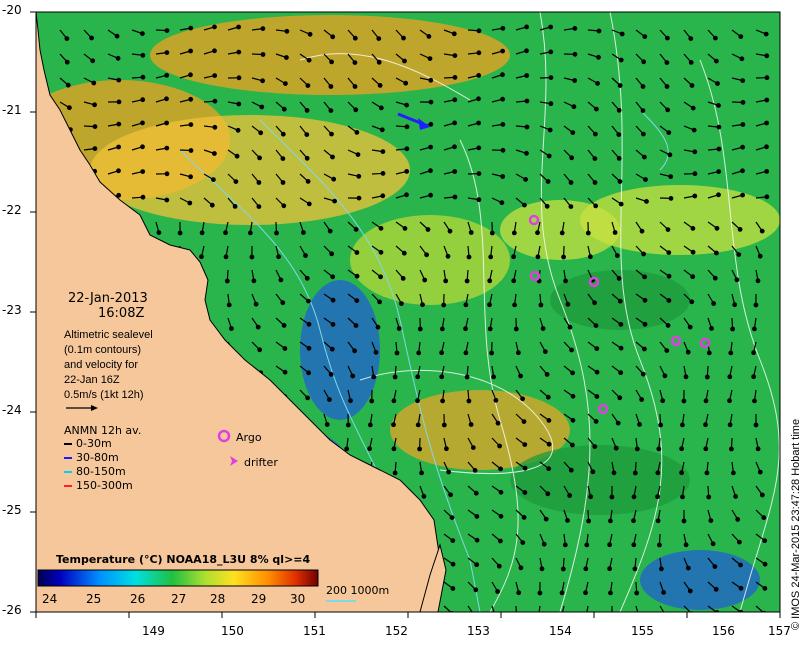  I want to click on altimetry-line: and velocity for, so click(108, 365).